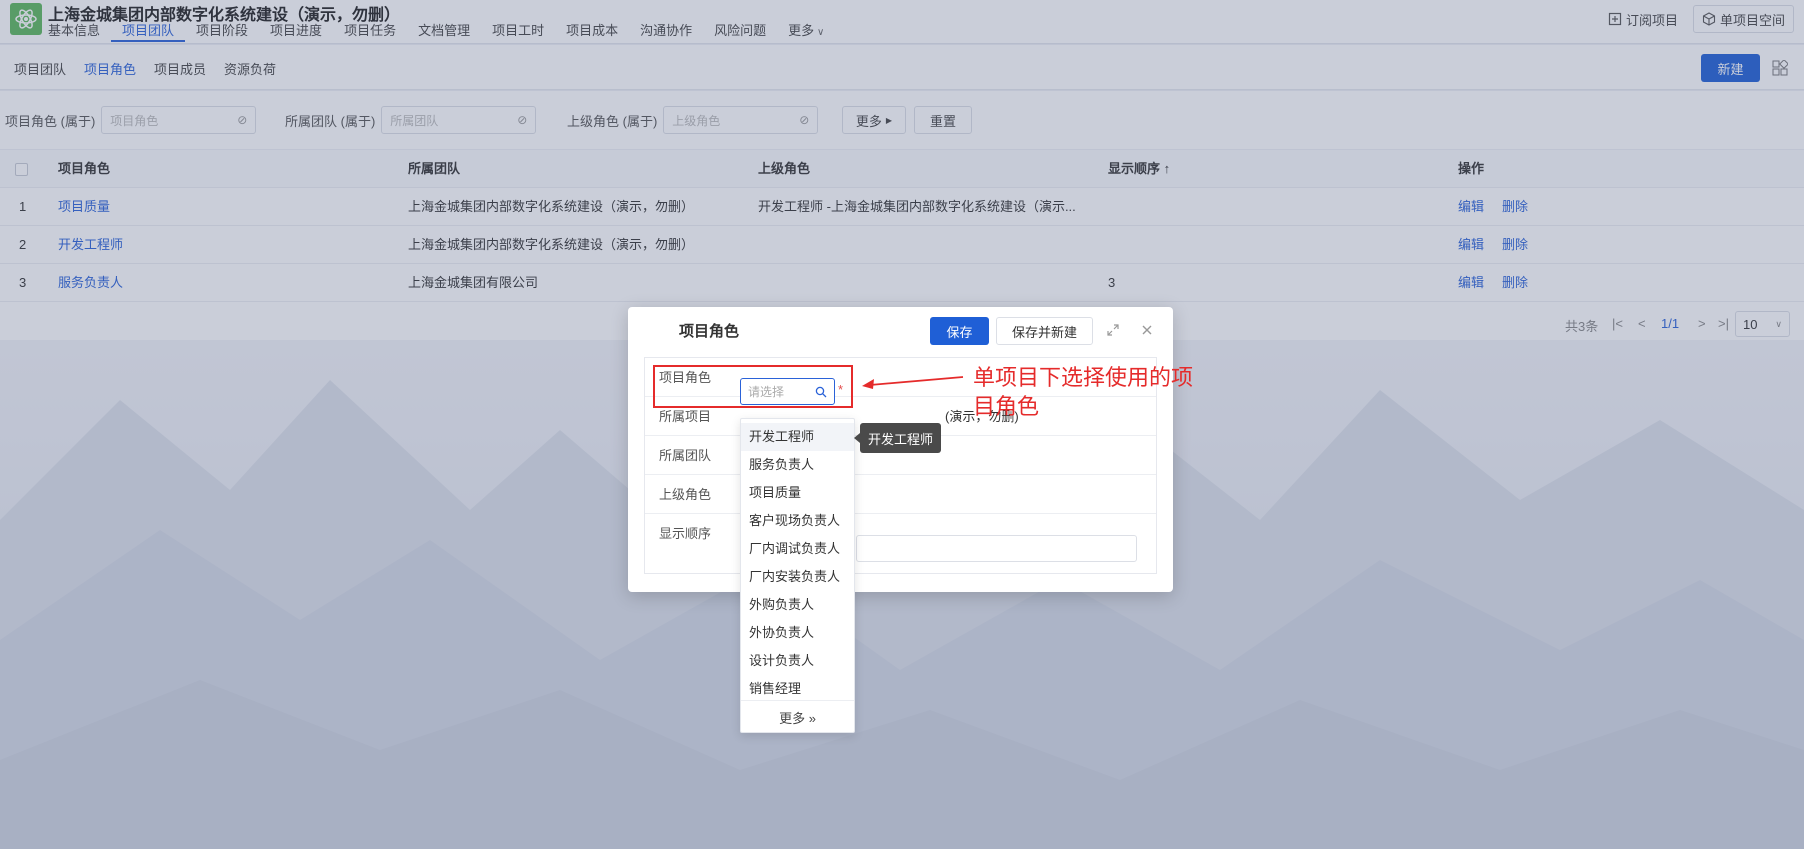  I want to click on dialog-title: 项目角色, so click(709, 331).